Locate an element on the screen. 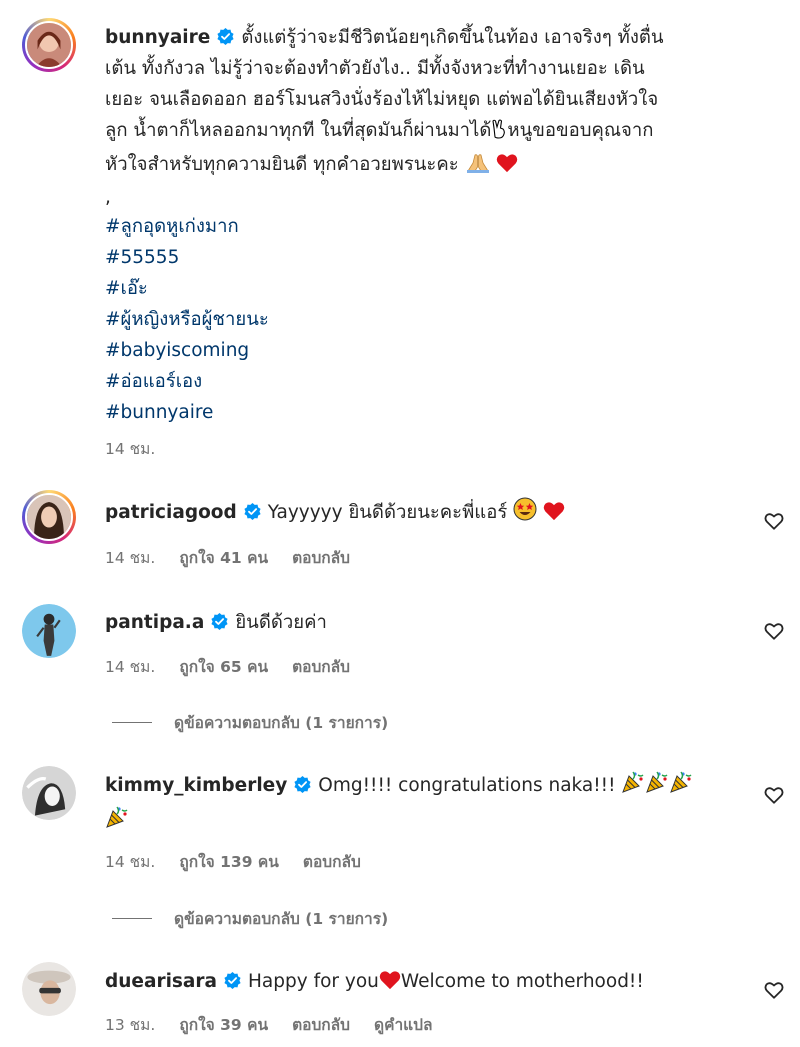 The width and height of the screenshot is (800, 1047). post-meta: 14 ชม. is located at coordinates (130, 448).